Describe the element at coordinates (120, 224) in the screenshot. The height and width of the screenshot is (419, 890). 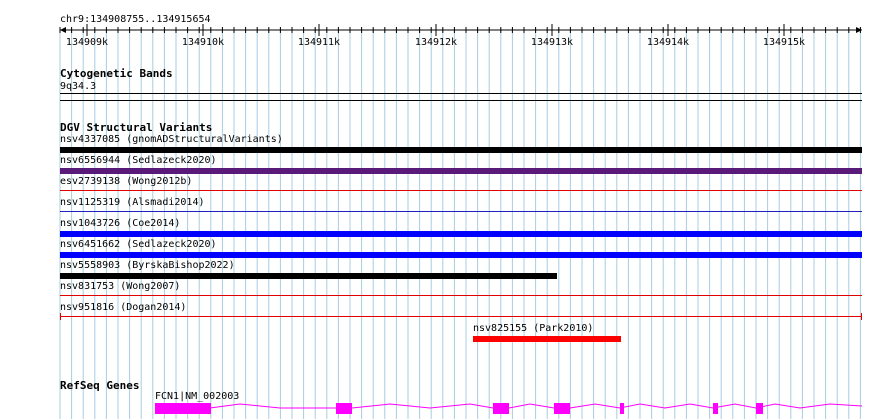
I see `variant-label: nsv1043726 (Coe2014)` at that location.